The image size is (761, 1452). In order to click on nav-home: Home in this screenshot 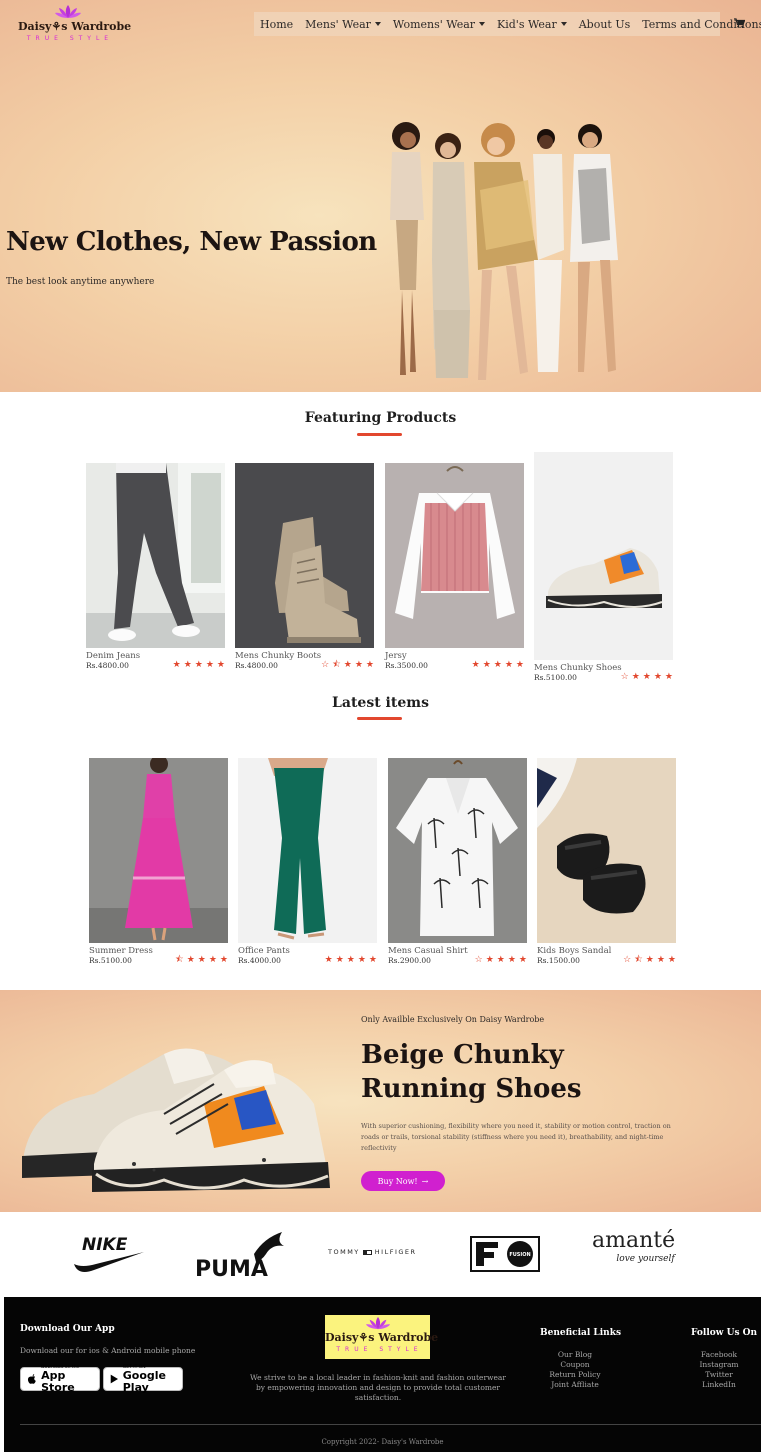, I will do `click(276, 24)`.